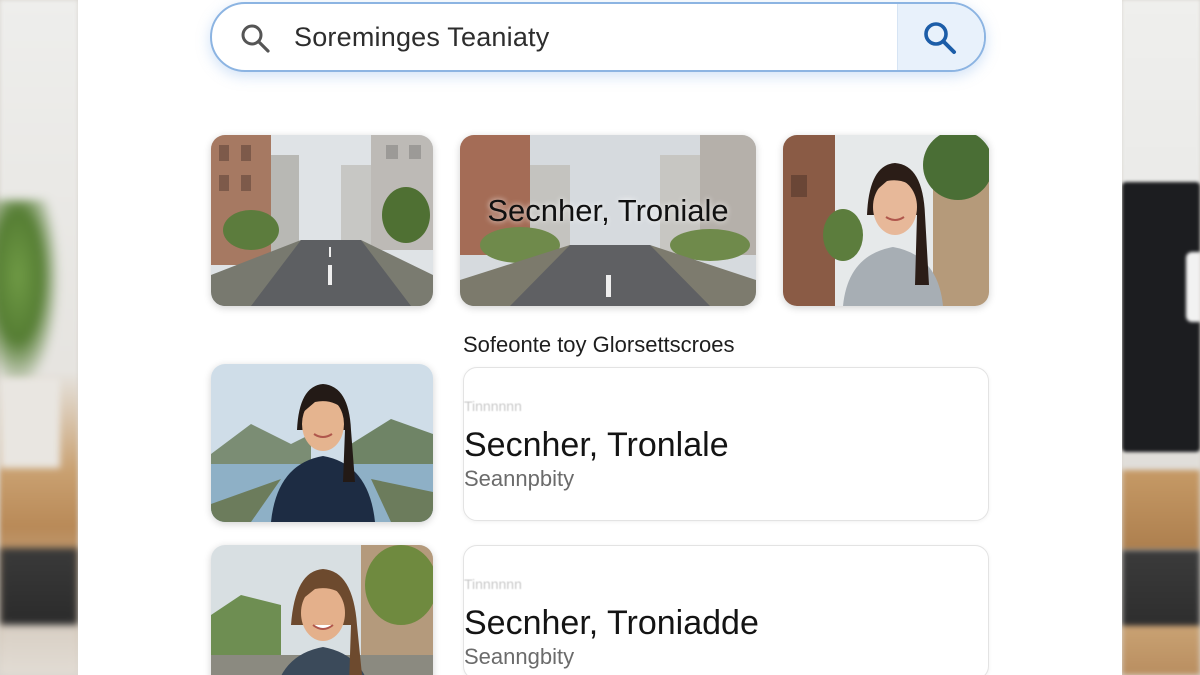 The image size is (1200, 675). I want to click on background-left, so click(39, 337).